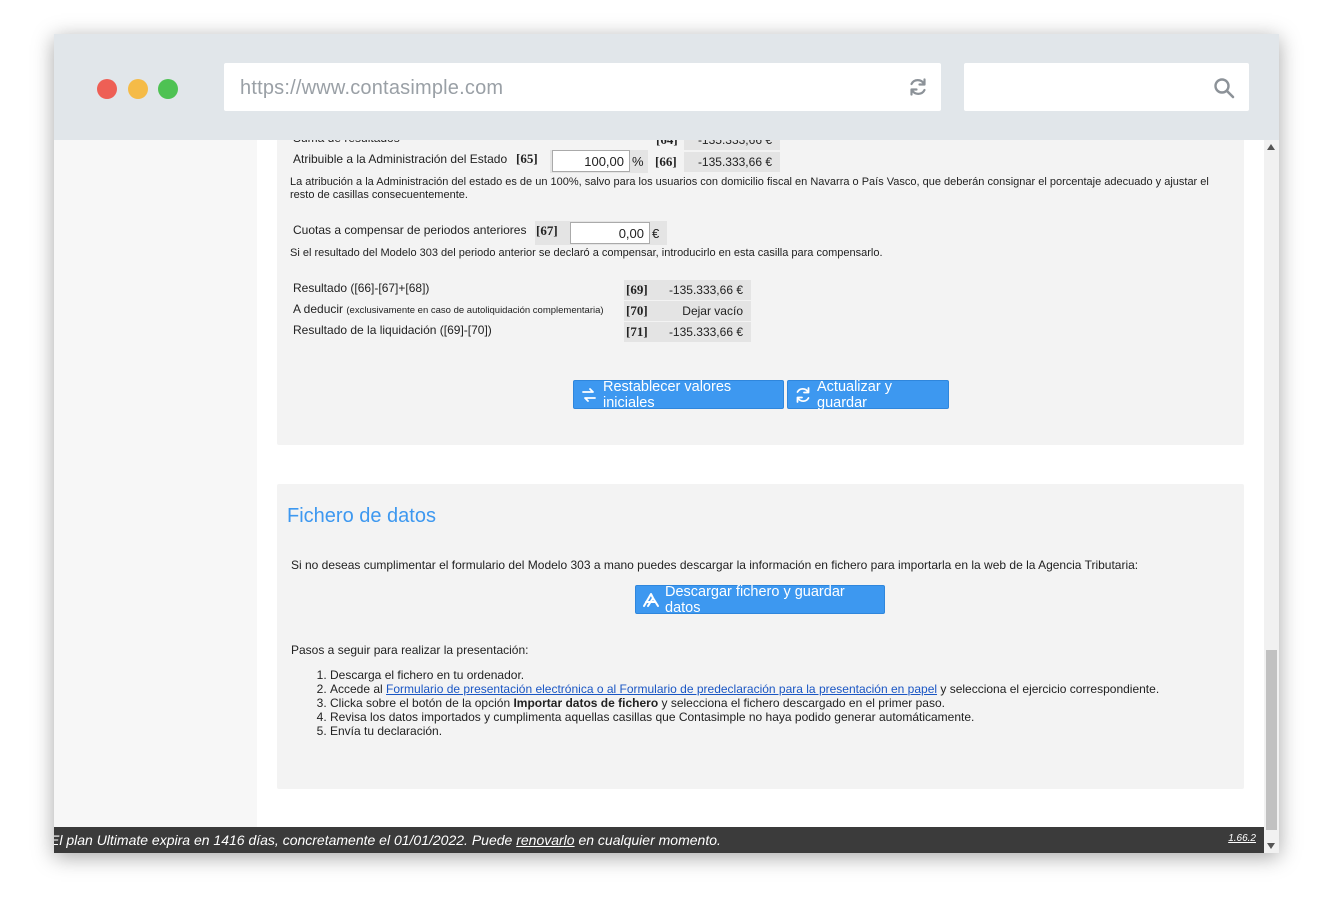 This screenshot has width=1326, height=897. Describe the element at coordinates (667, 394) in the screenshot. I see `reset-values-label: Restablecer valores iniciales` at that location.